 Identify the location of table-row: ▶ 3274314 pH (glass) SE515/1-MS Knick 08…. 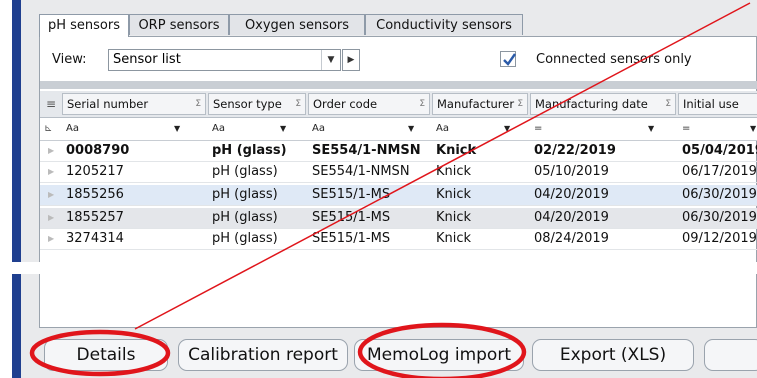
(398, 239).